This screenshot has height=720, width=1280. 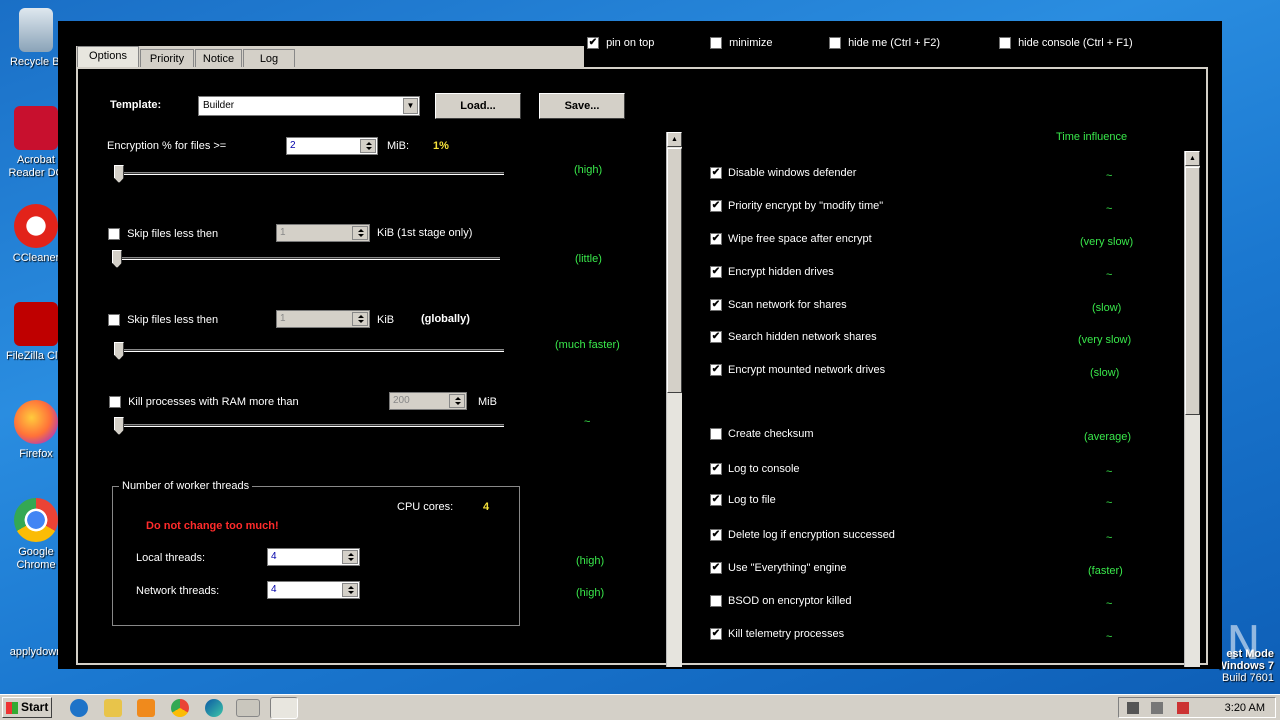 I want to click on checkbox-label: Search hidden network shares, so click(x=802, y=337).